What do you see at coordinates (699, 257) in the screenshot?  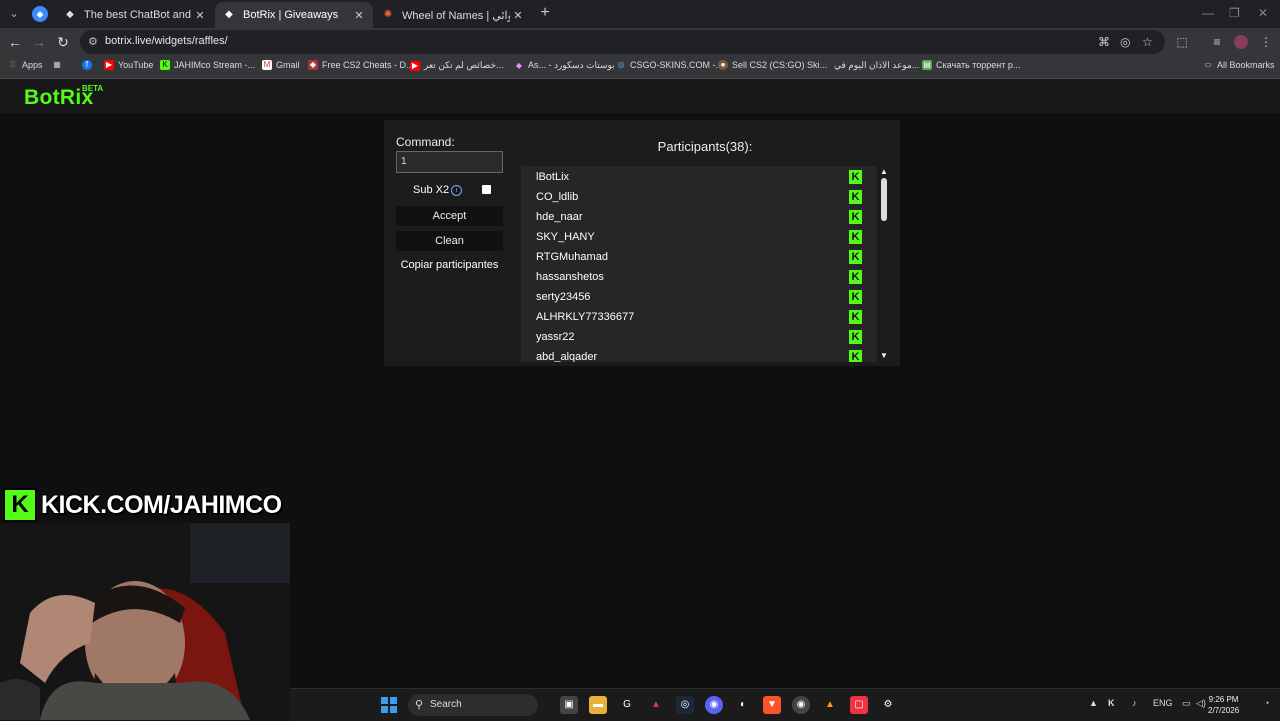 I see `list-item: RTGMuhamad K` at bounding box center [699, 257].